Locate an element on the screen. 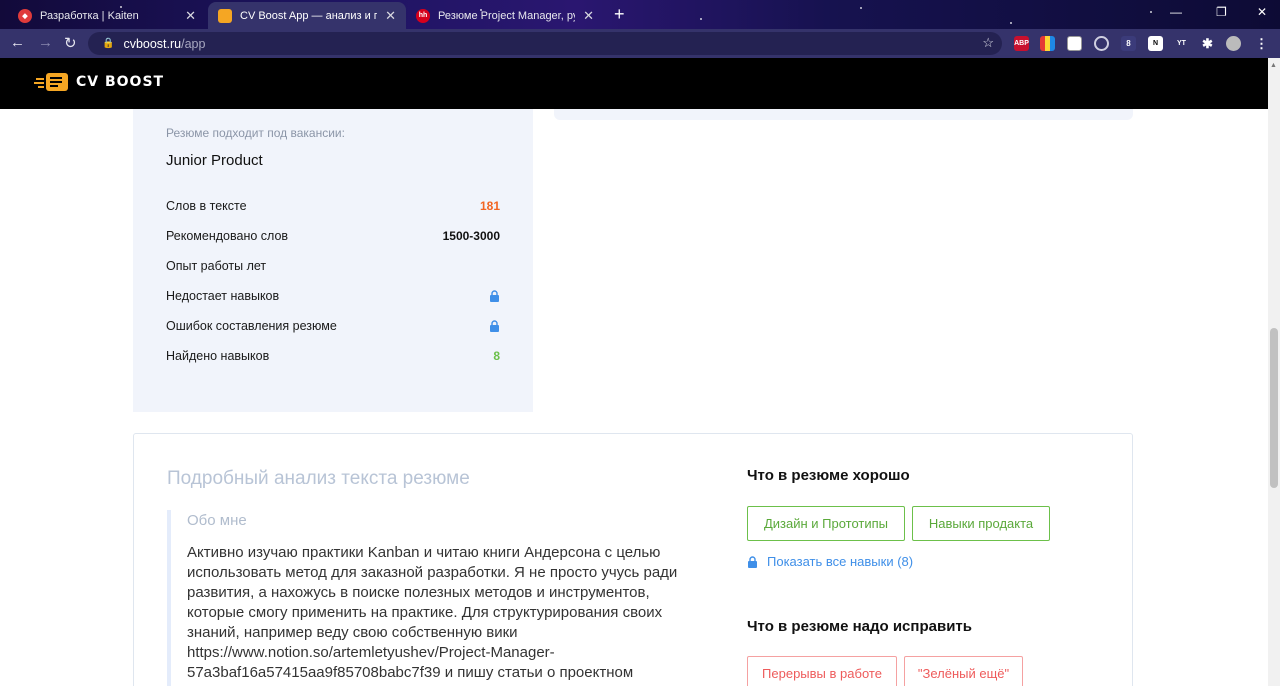  notion-icon: N is located at coordinates (1155, 43).